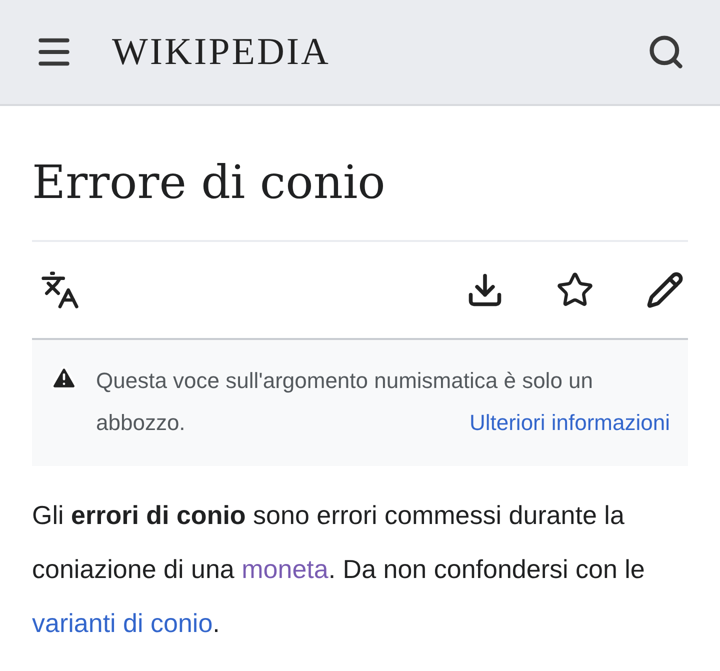 The width and height of the screenshot is (720, 671). I want to click on language-icon, so click(60, 290).